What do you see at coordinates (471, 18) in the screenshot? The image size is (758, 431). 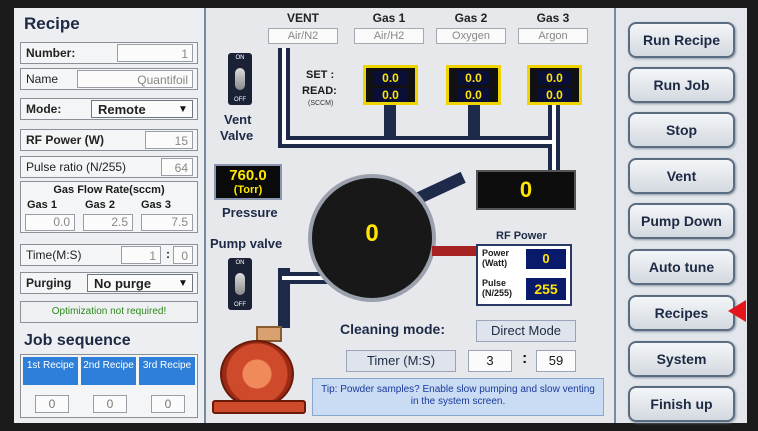 I see `gas2-header: Gas 2` at bounding box center [471, 18].